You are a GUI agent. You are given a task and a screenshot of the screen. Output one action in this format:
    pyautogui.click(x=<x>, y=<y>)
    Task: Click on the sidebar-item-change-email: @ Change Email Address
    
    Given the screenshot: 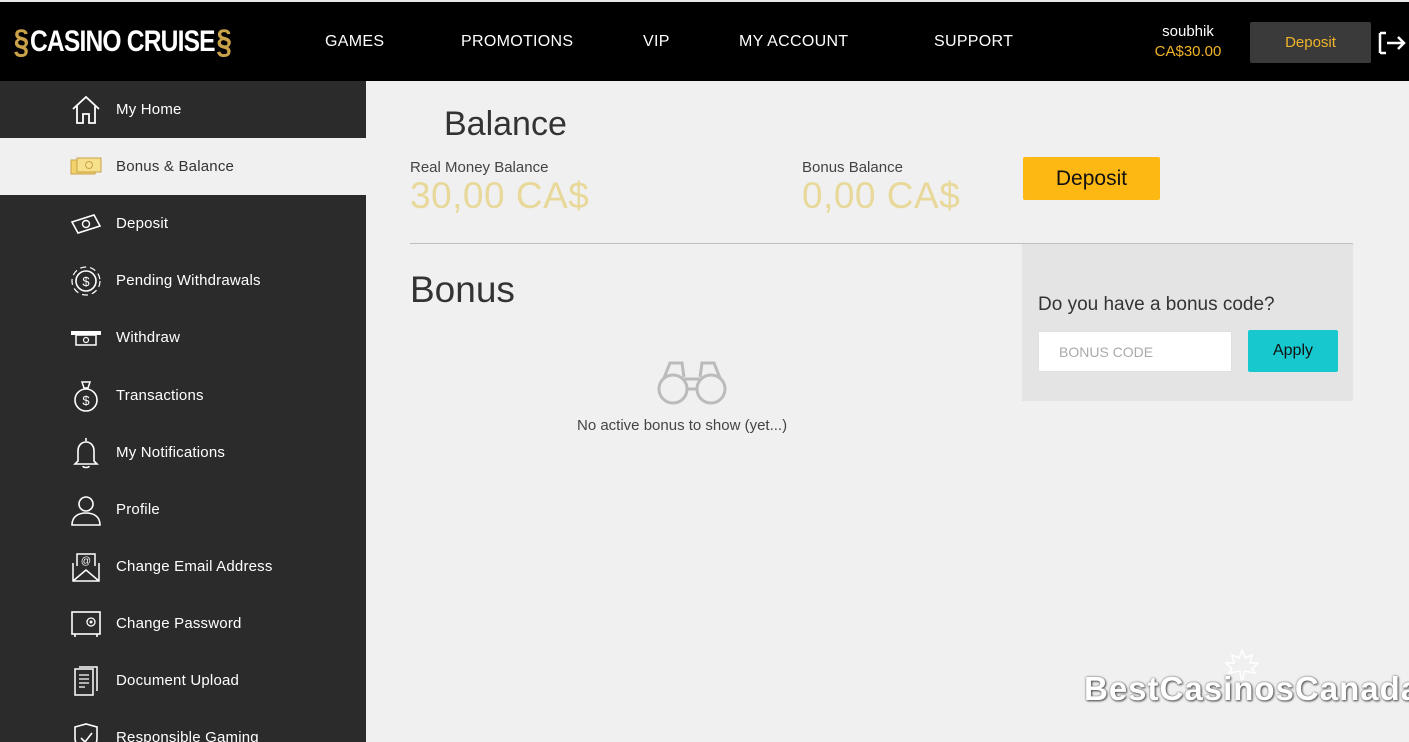 What is the action you would take?
    pyautogui.click(x=183, y=566)
    